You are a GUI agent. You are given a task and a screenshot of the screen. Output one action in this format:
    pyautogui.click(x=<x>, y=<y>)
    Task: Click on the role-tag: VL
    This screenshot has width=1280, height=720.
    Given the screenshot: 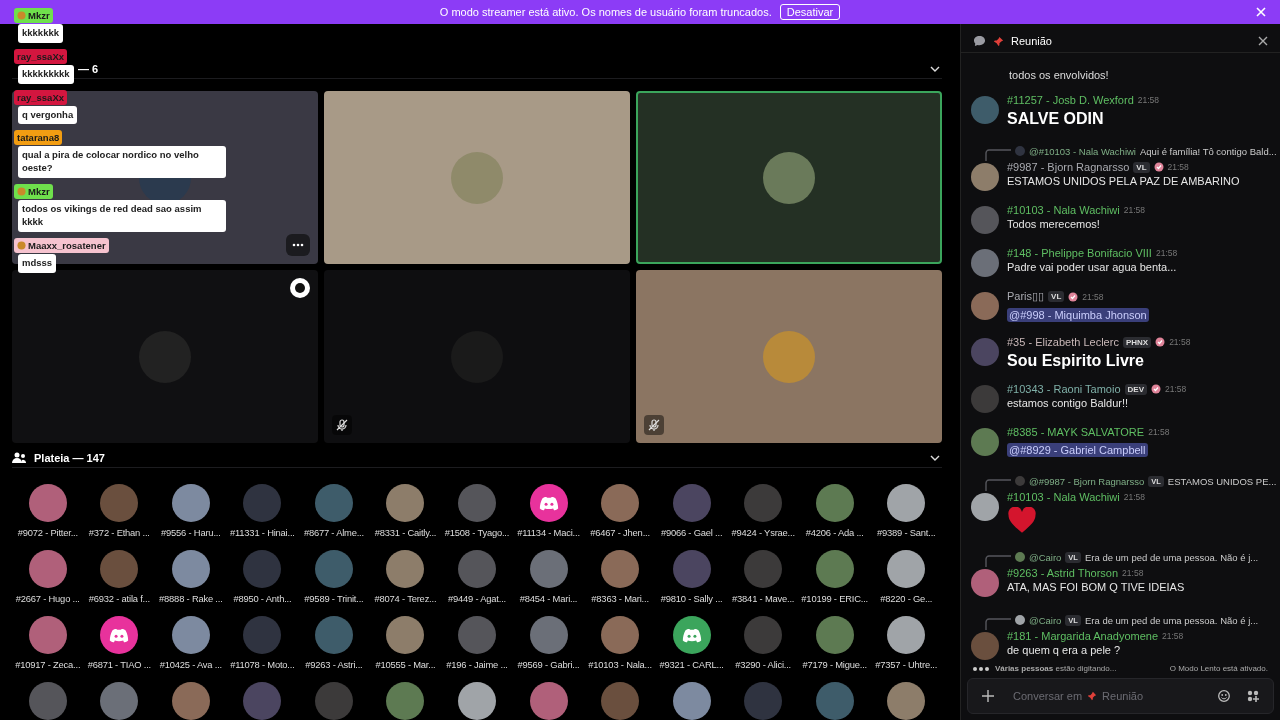 What is the action you would take?
    pyautogui.click(x=1056, y=296)
    